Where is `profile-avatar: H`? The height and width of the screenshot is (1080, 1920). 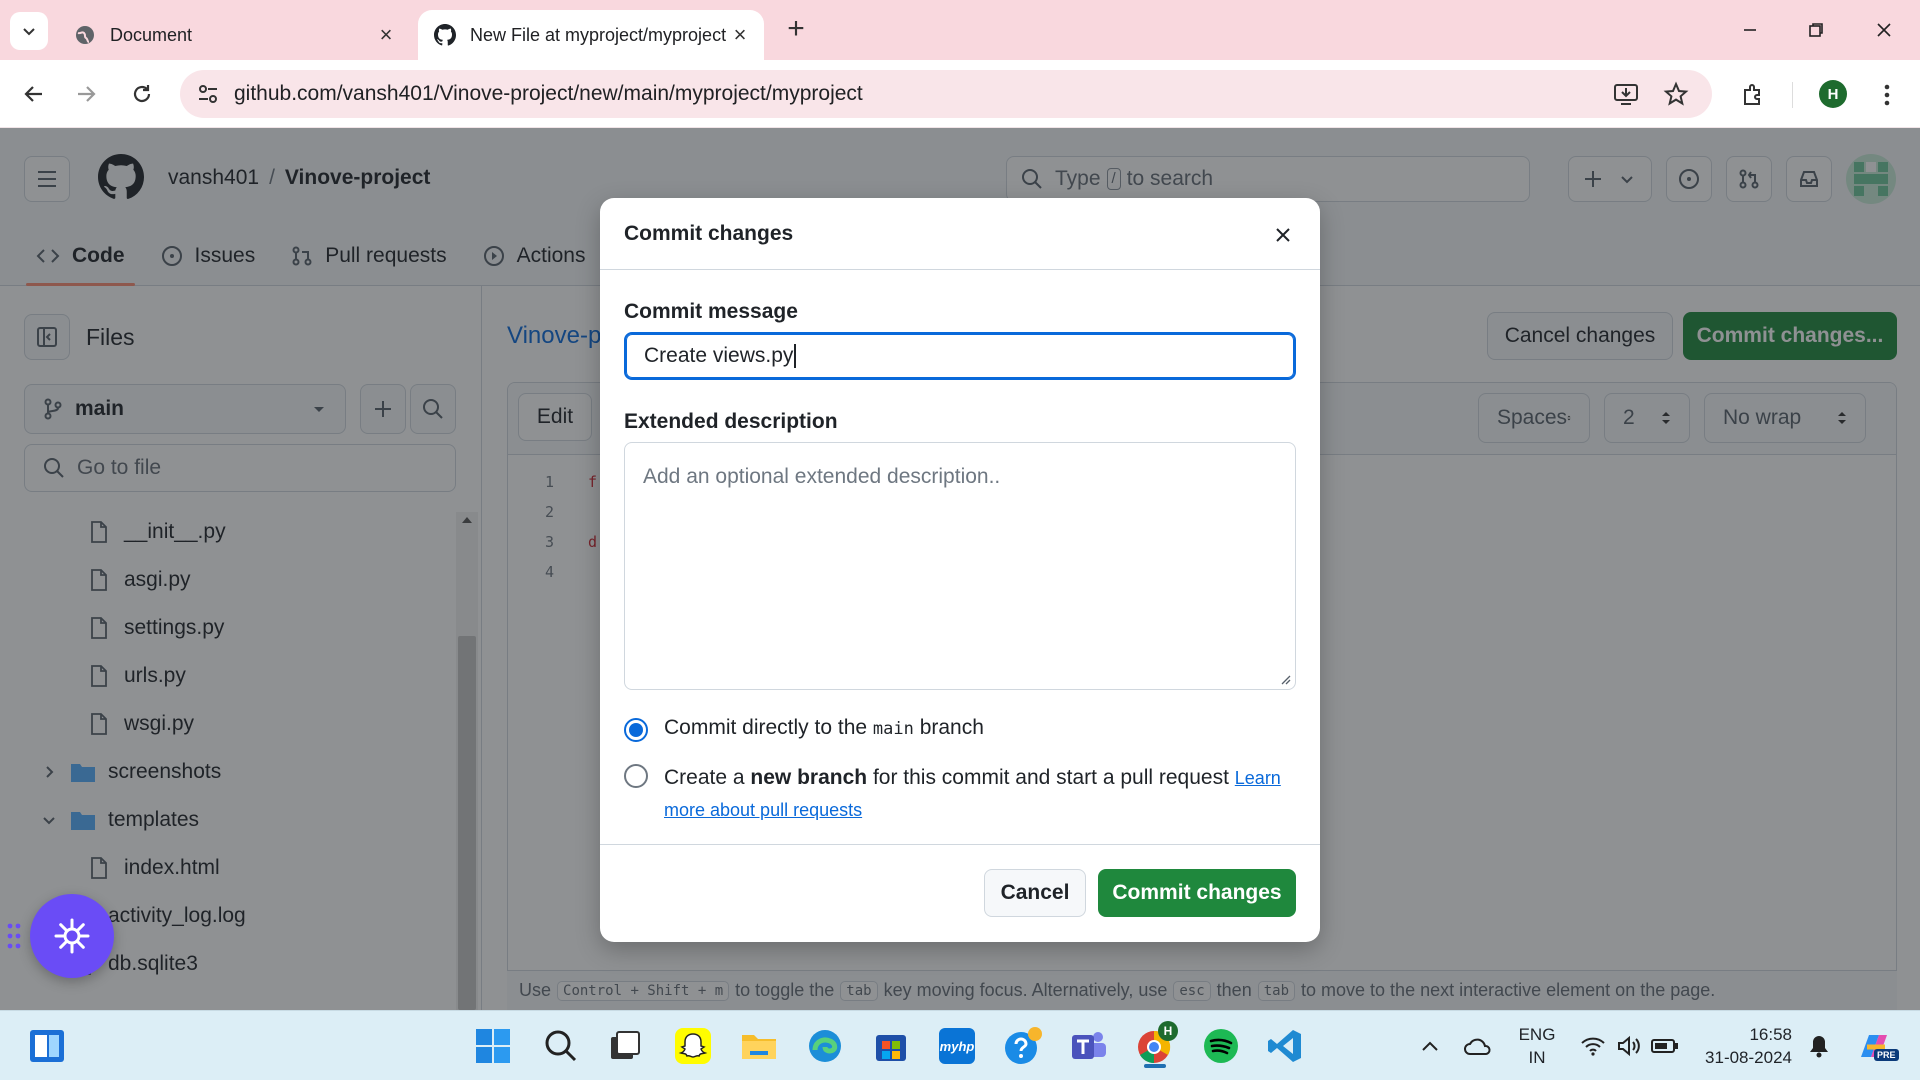
profile-avatar: H is located at coordinates (1833, 94).